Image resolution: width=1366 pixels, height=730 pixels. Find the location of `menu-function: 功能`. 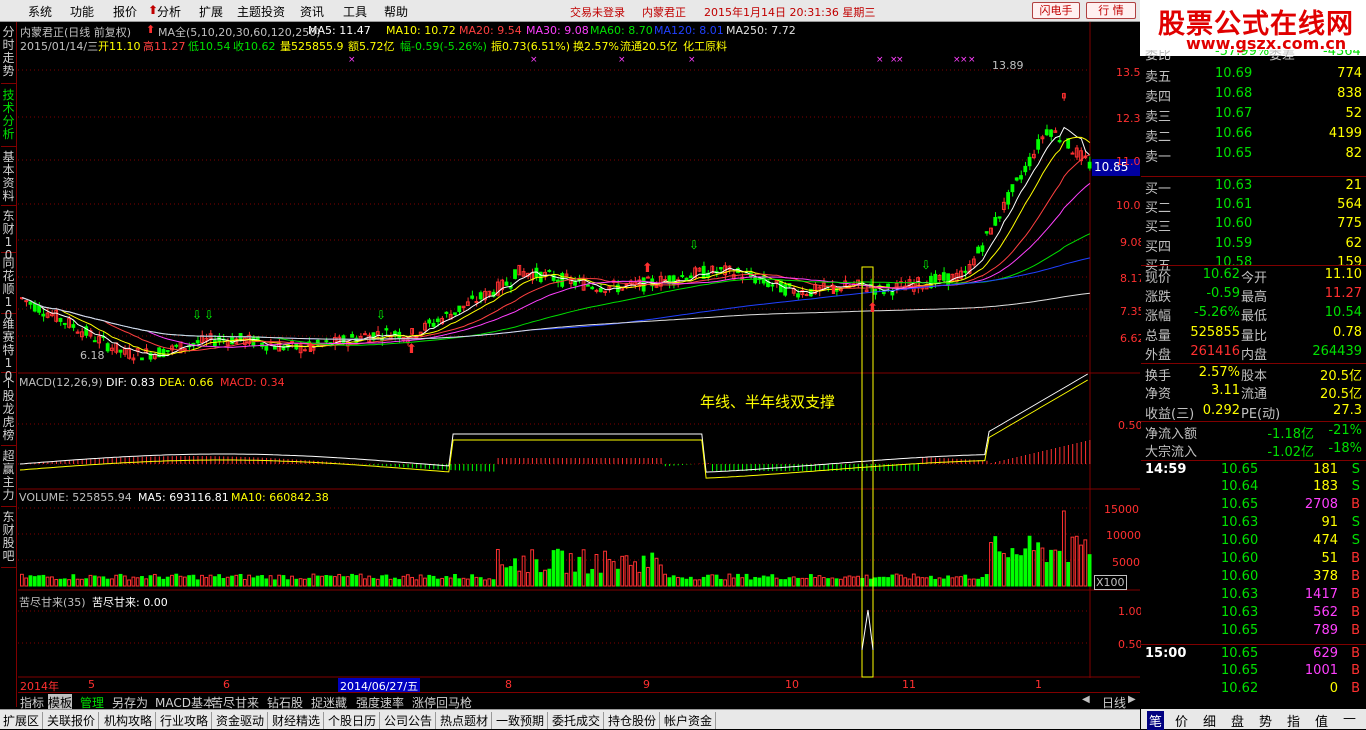

menu-function: 功能 is located at coordinates (82, 11).